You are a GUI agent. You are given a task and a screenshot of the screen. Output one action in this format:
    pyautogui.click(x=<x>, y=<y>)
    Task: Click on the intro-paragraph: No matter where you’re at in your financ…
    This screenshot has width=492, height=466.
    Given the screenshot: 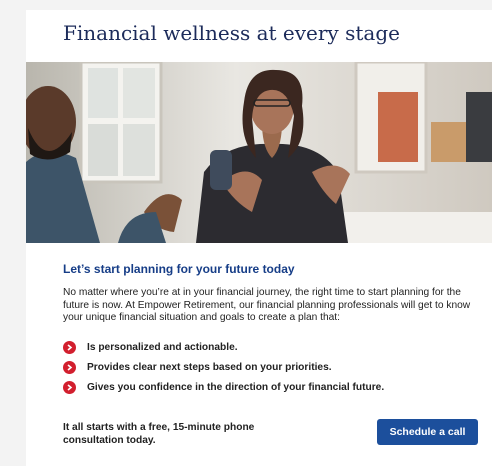 What is the action you would take?
    pyautogui.click(x=267, y=305)
    